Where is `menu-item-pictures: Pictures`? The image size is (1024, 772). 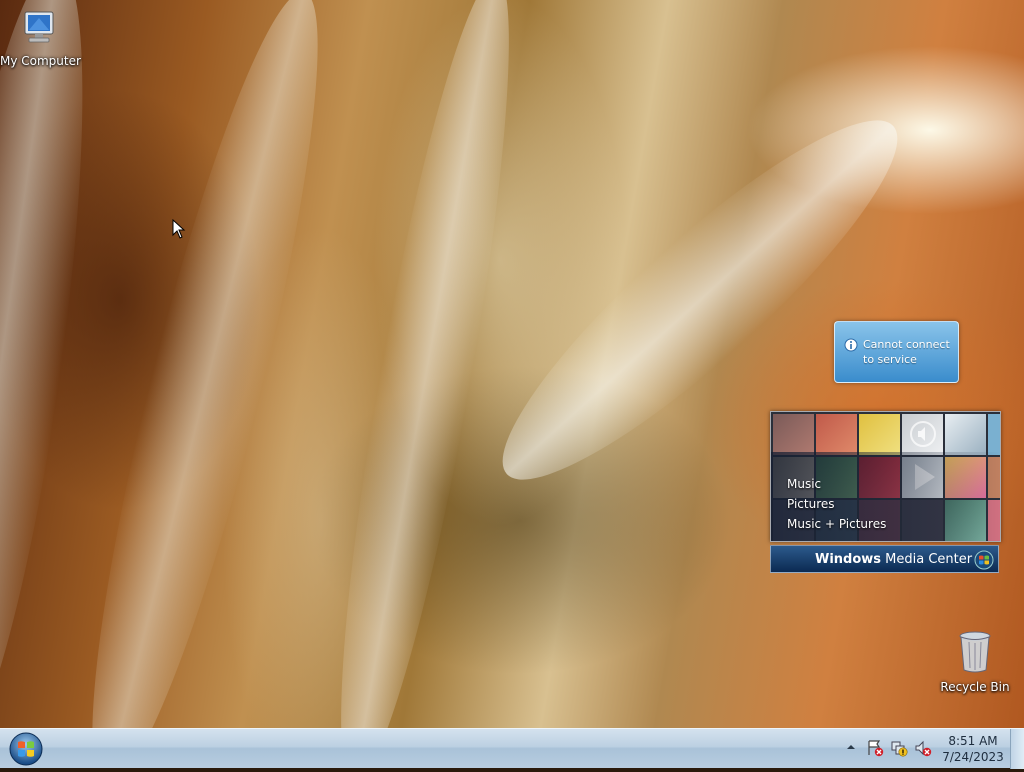
menu-item-pictures: Pictures is located at coordinates (836, 504).